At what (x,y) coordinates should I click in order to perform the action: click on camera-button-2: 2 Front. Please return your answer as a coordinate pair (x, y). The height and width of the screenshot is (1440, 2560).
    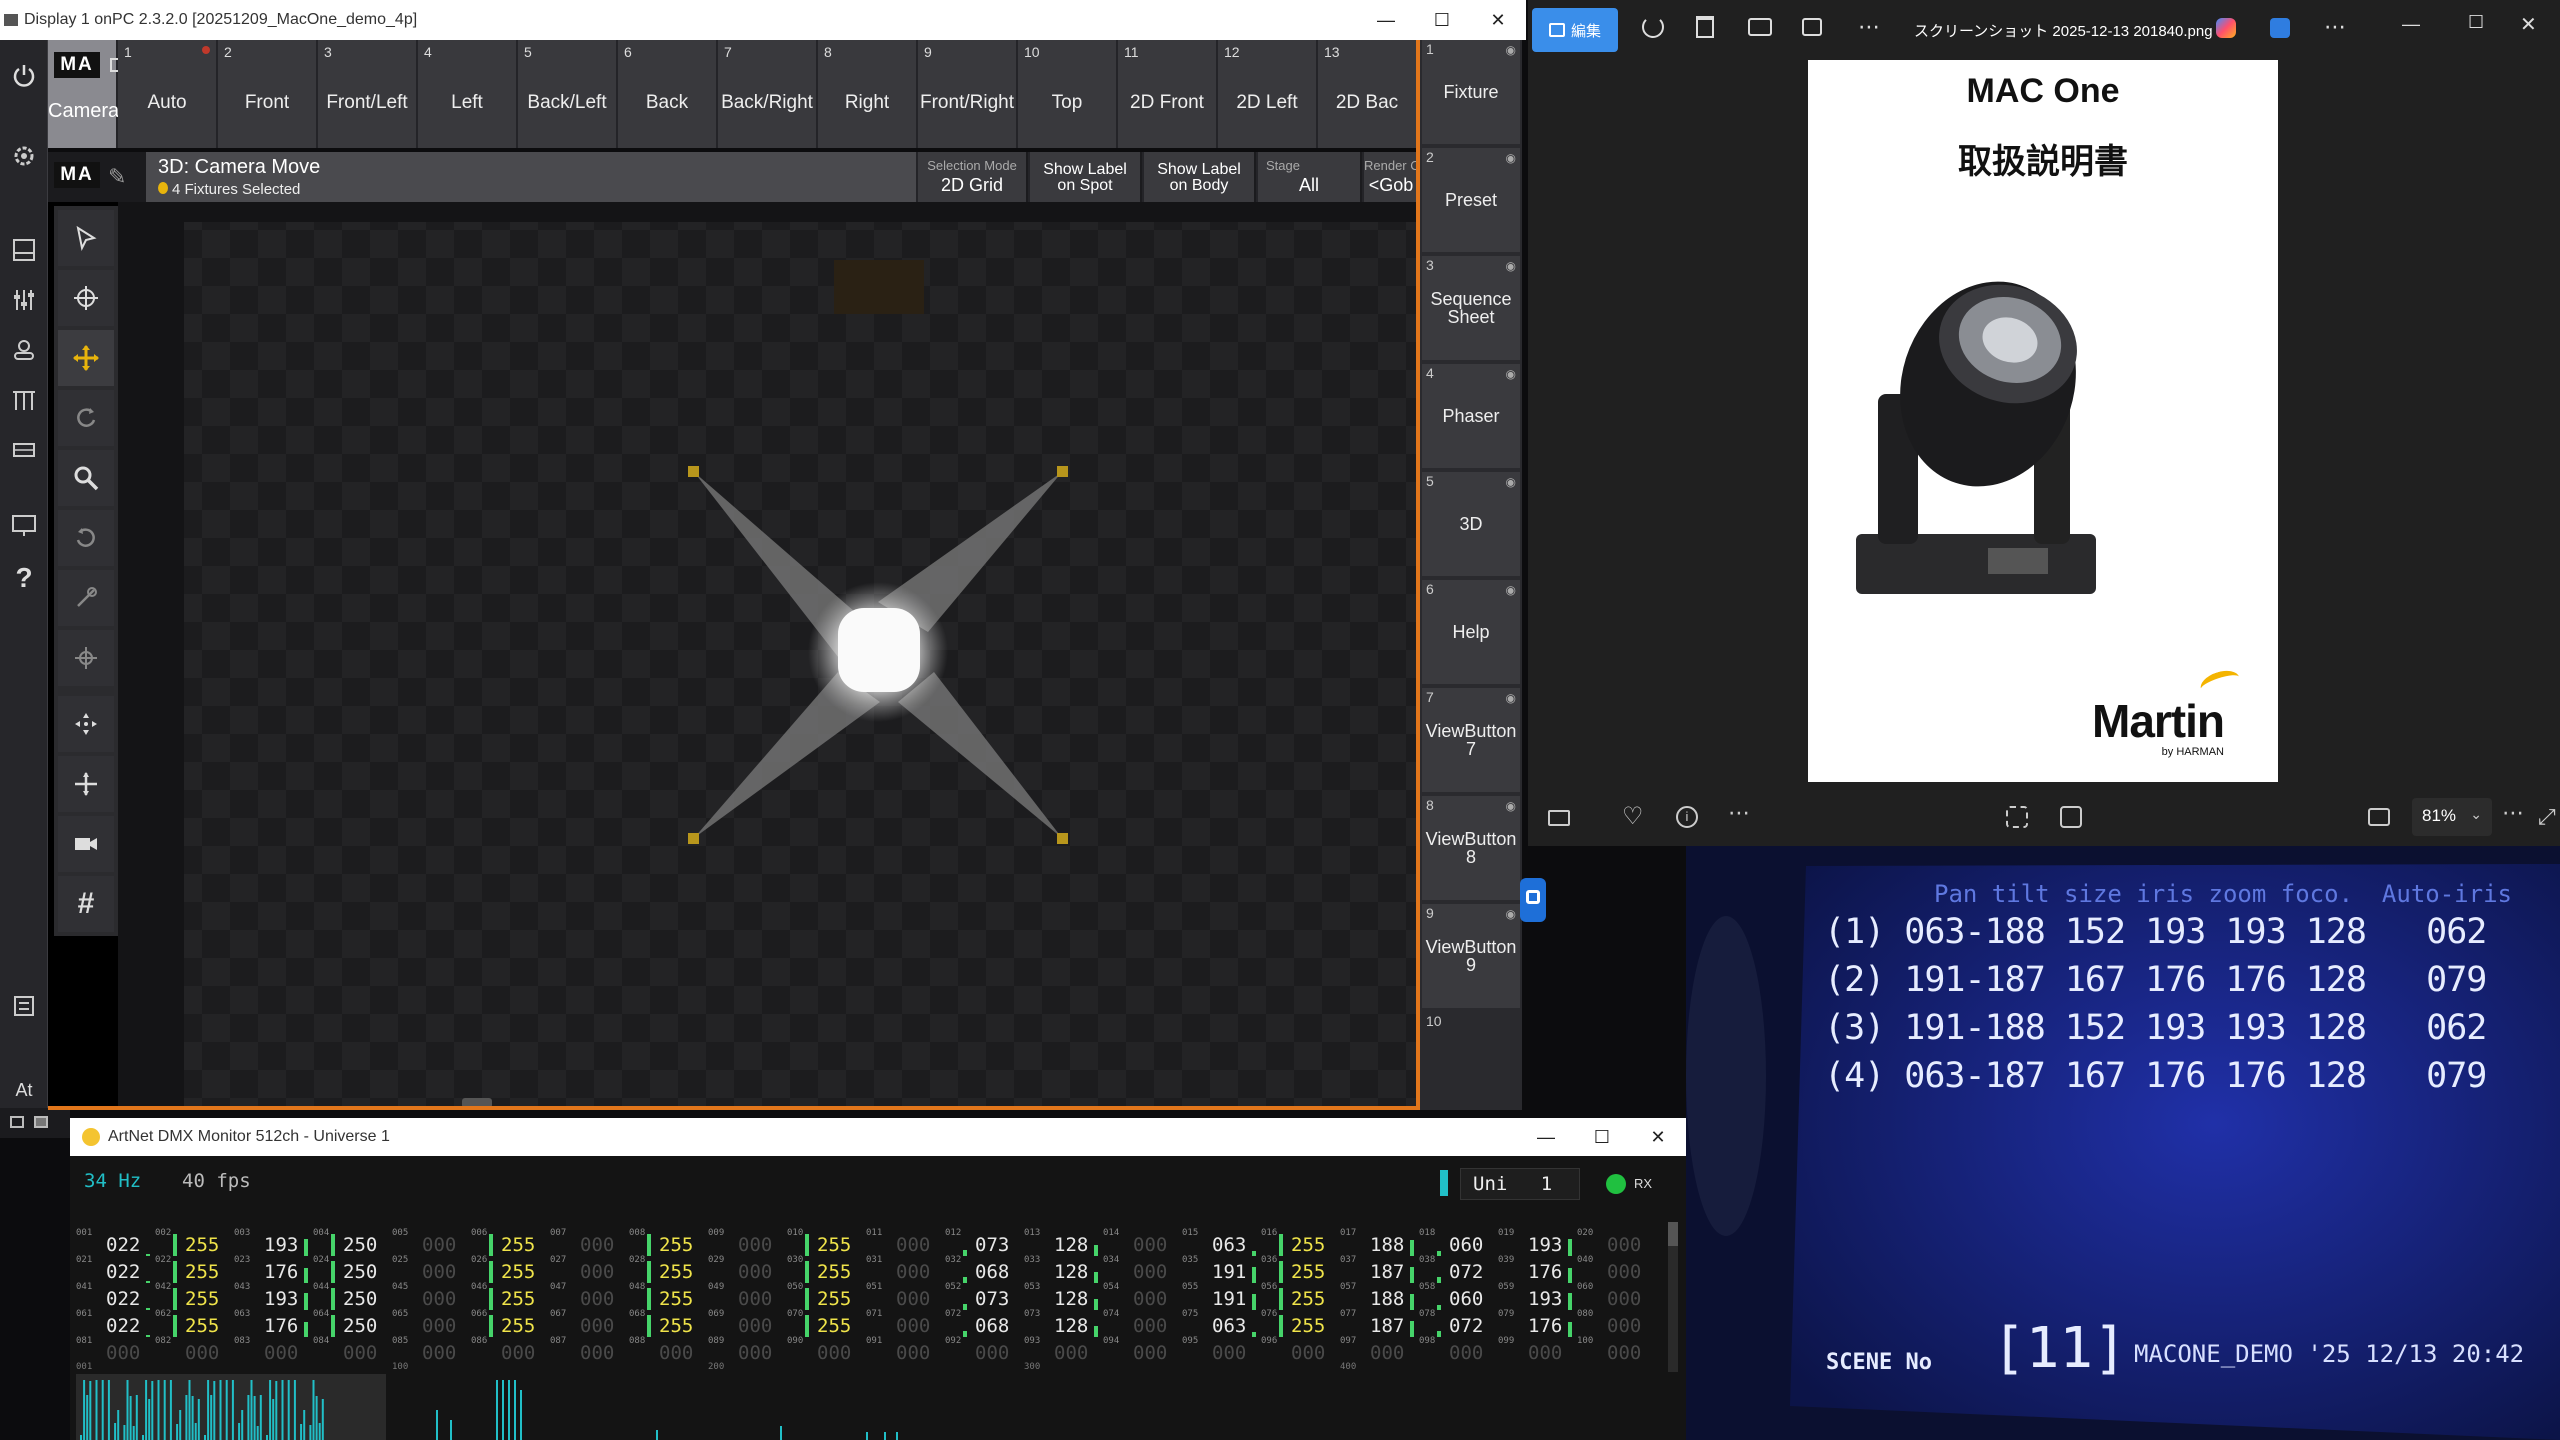
    Looking at the image, I should click on (268, 94).